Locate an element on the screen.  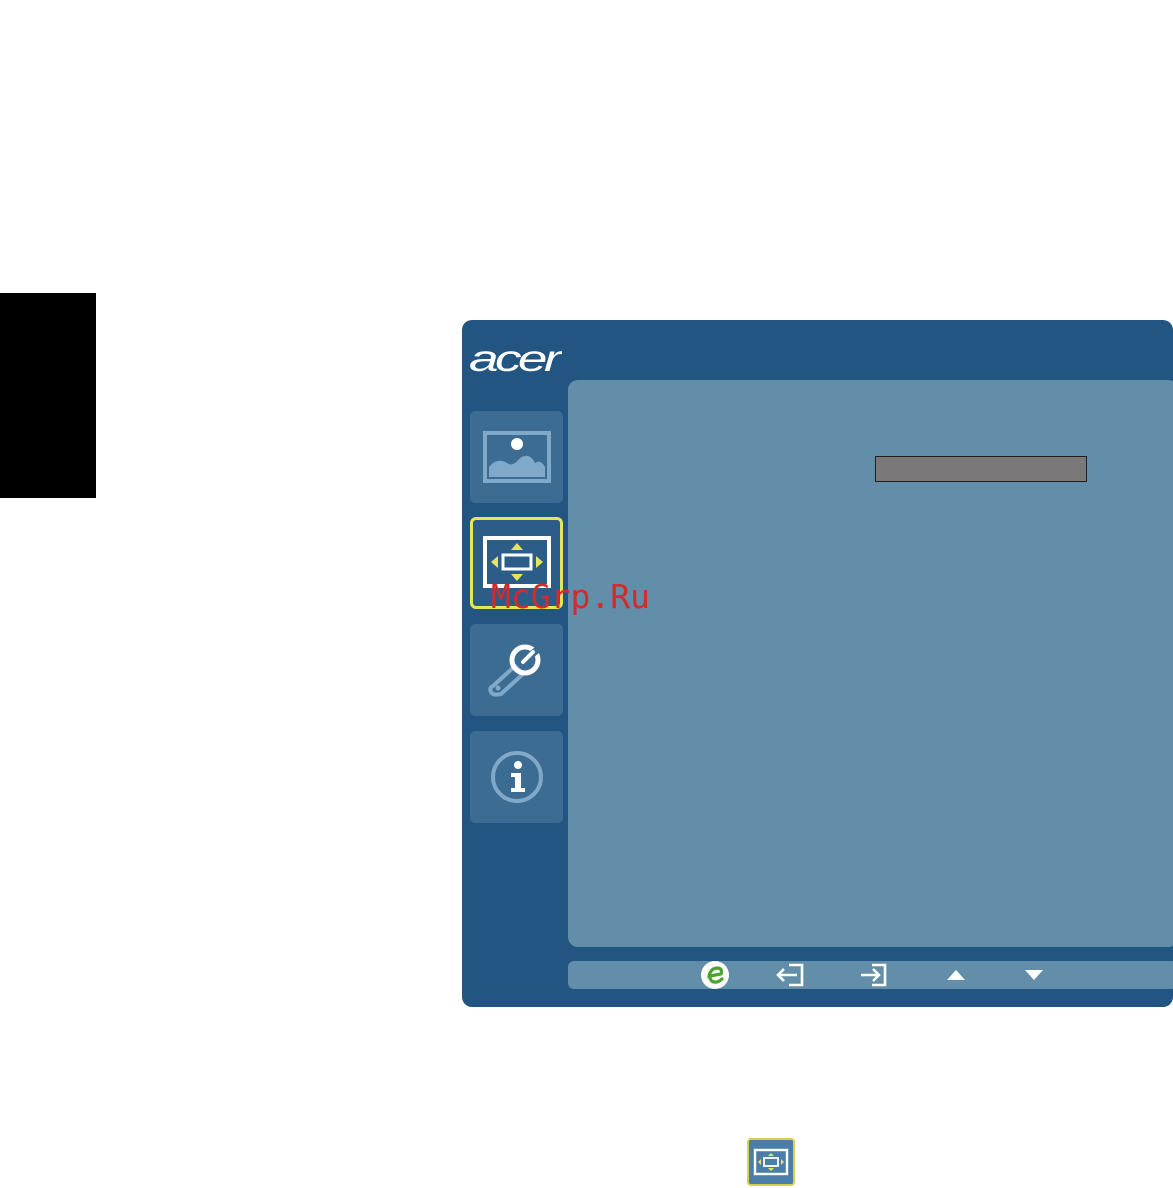
screen-position-badge is located at coordinates (771, 1162).